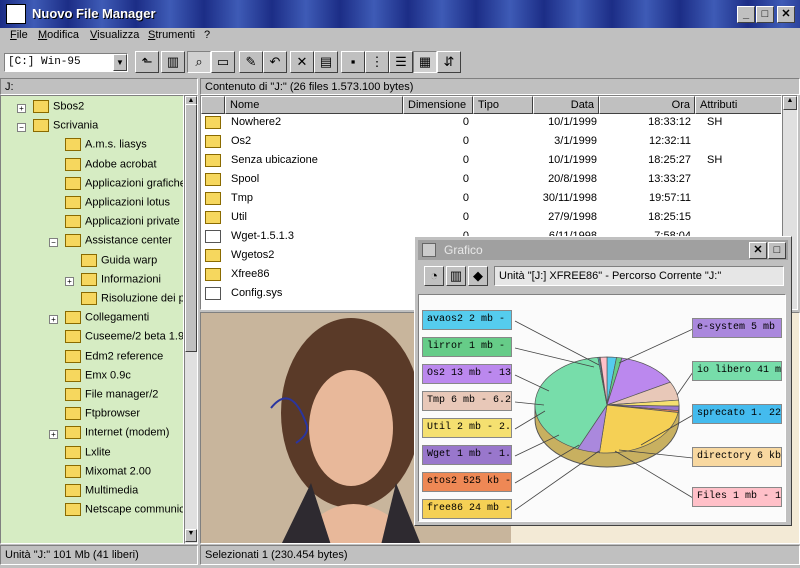 The image size is (800, 568). I want to click on delete-icon: ✕, so click(302, 62).